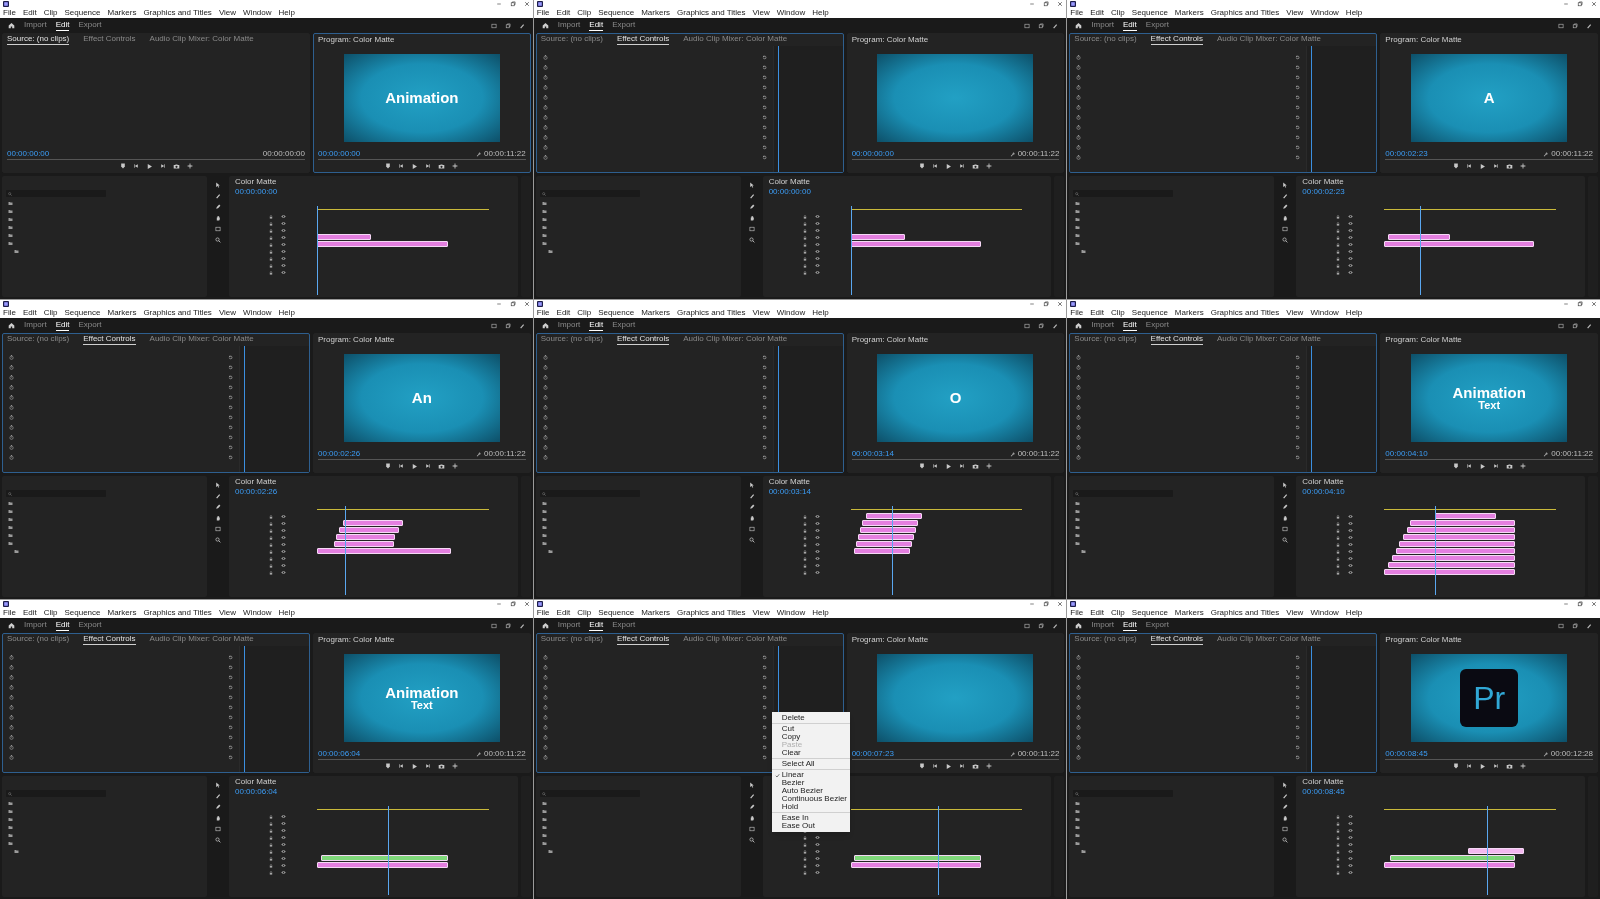 The width and height of the screenshot is (1600, 899). What do you see at coordinates (421, 397) in the screenshot?
I see `overlay-text: An` at bounding box center [421, 397].